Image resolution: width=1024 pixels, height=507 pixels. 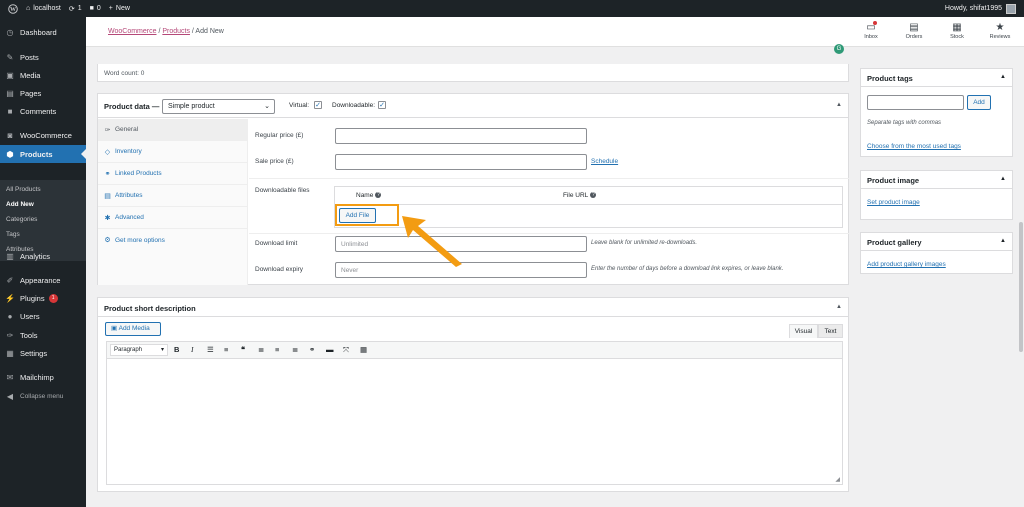 I want to click on site-name-link: ⌂ localhost, so click(x=43, y=8).